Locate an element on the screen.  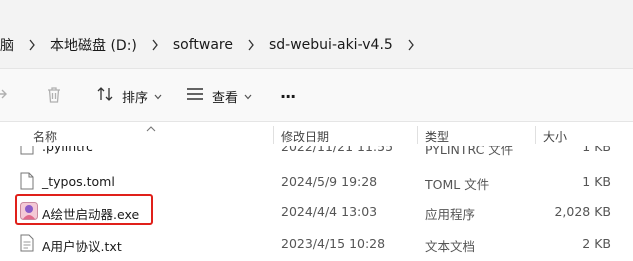
view-label: 查看 is located at coordinates (225, 98).